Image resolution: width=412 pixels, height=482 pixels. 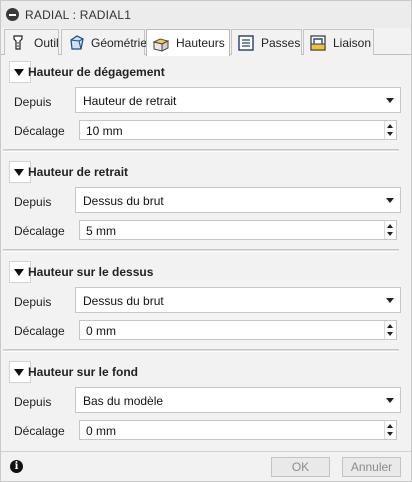 I want to click on dialog-title: RADIAL : RADIAL1, so click(x=78, y=15).